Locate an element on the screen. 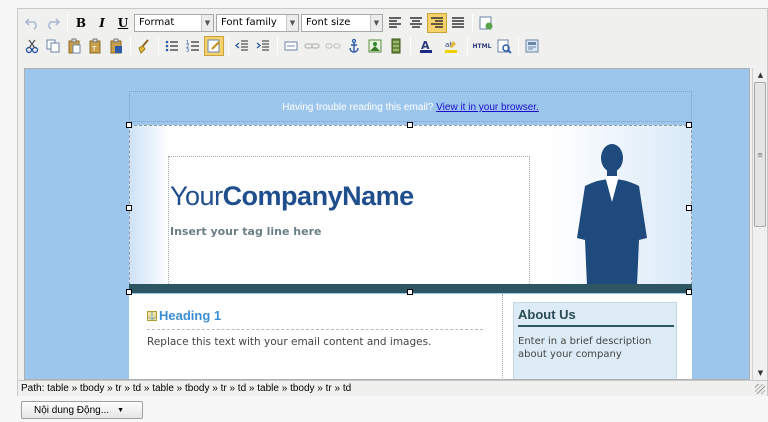 This screenshot has width=768, height=422. style-props-button is located at coordinates (486, 23).